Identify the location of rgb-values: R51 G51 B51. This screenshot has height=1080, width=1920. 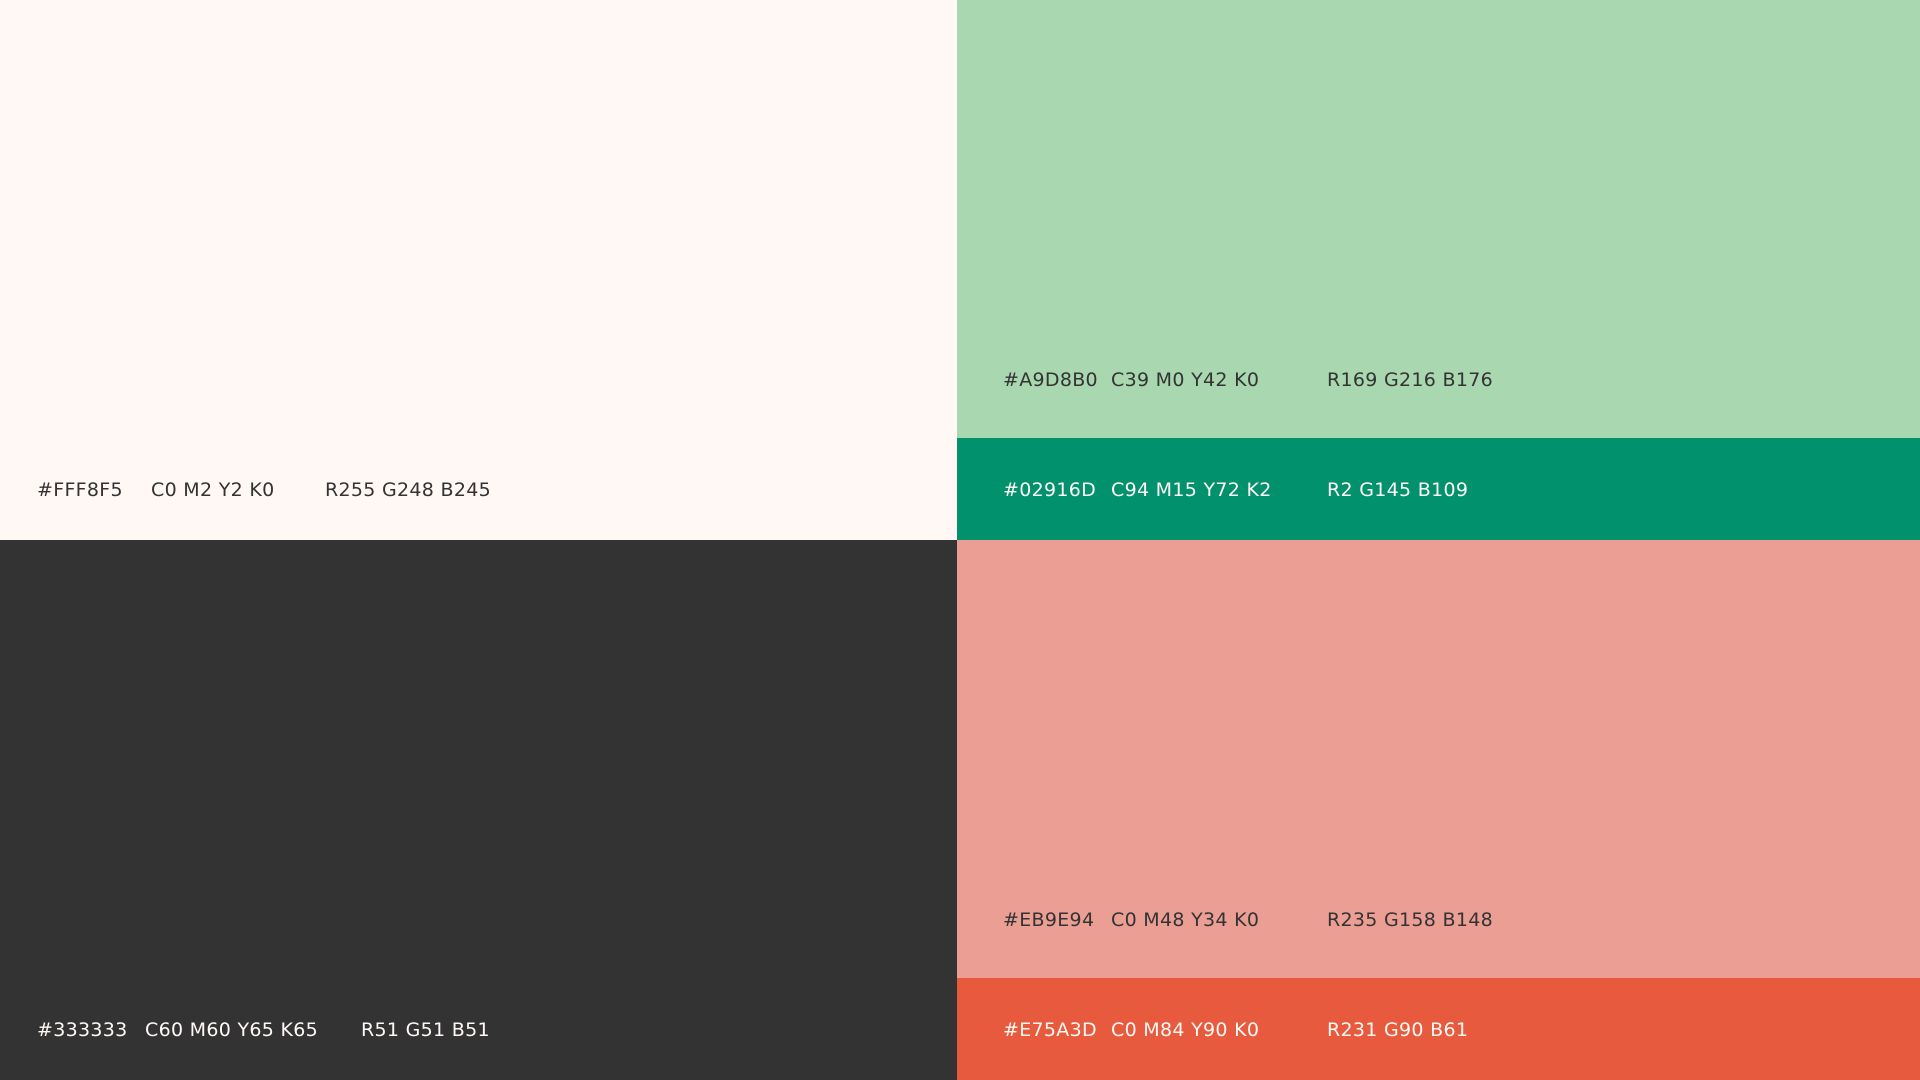
(425, 1030).